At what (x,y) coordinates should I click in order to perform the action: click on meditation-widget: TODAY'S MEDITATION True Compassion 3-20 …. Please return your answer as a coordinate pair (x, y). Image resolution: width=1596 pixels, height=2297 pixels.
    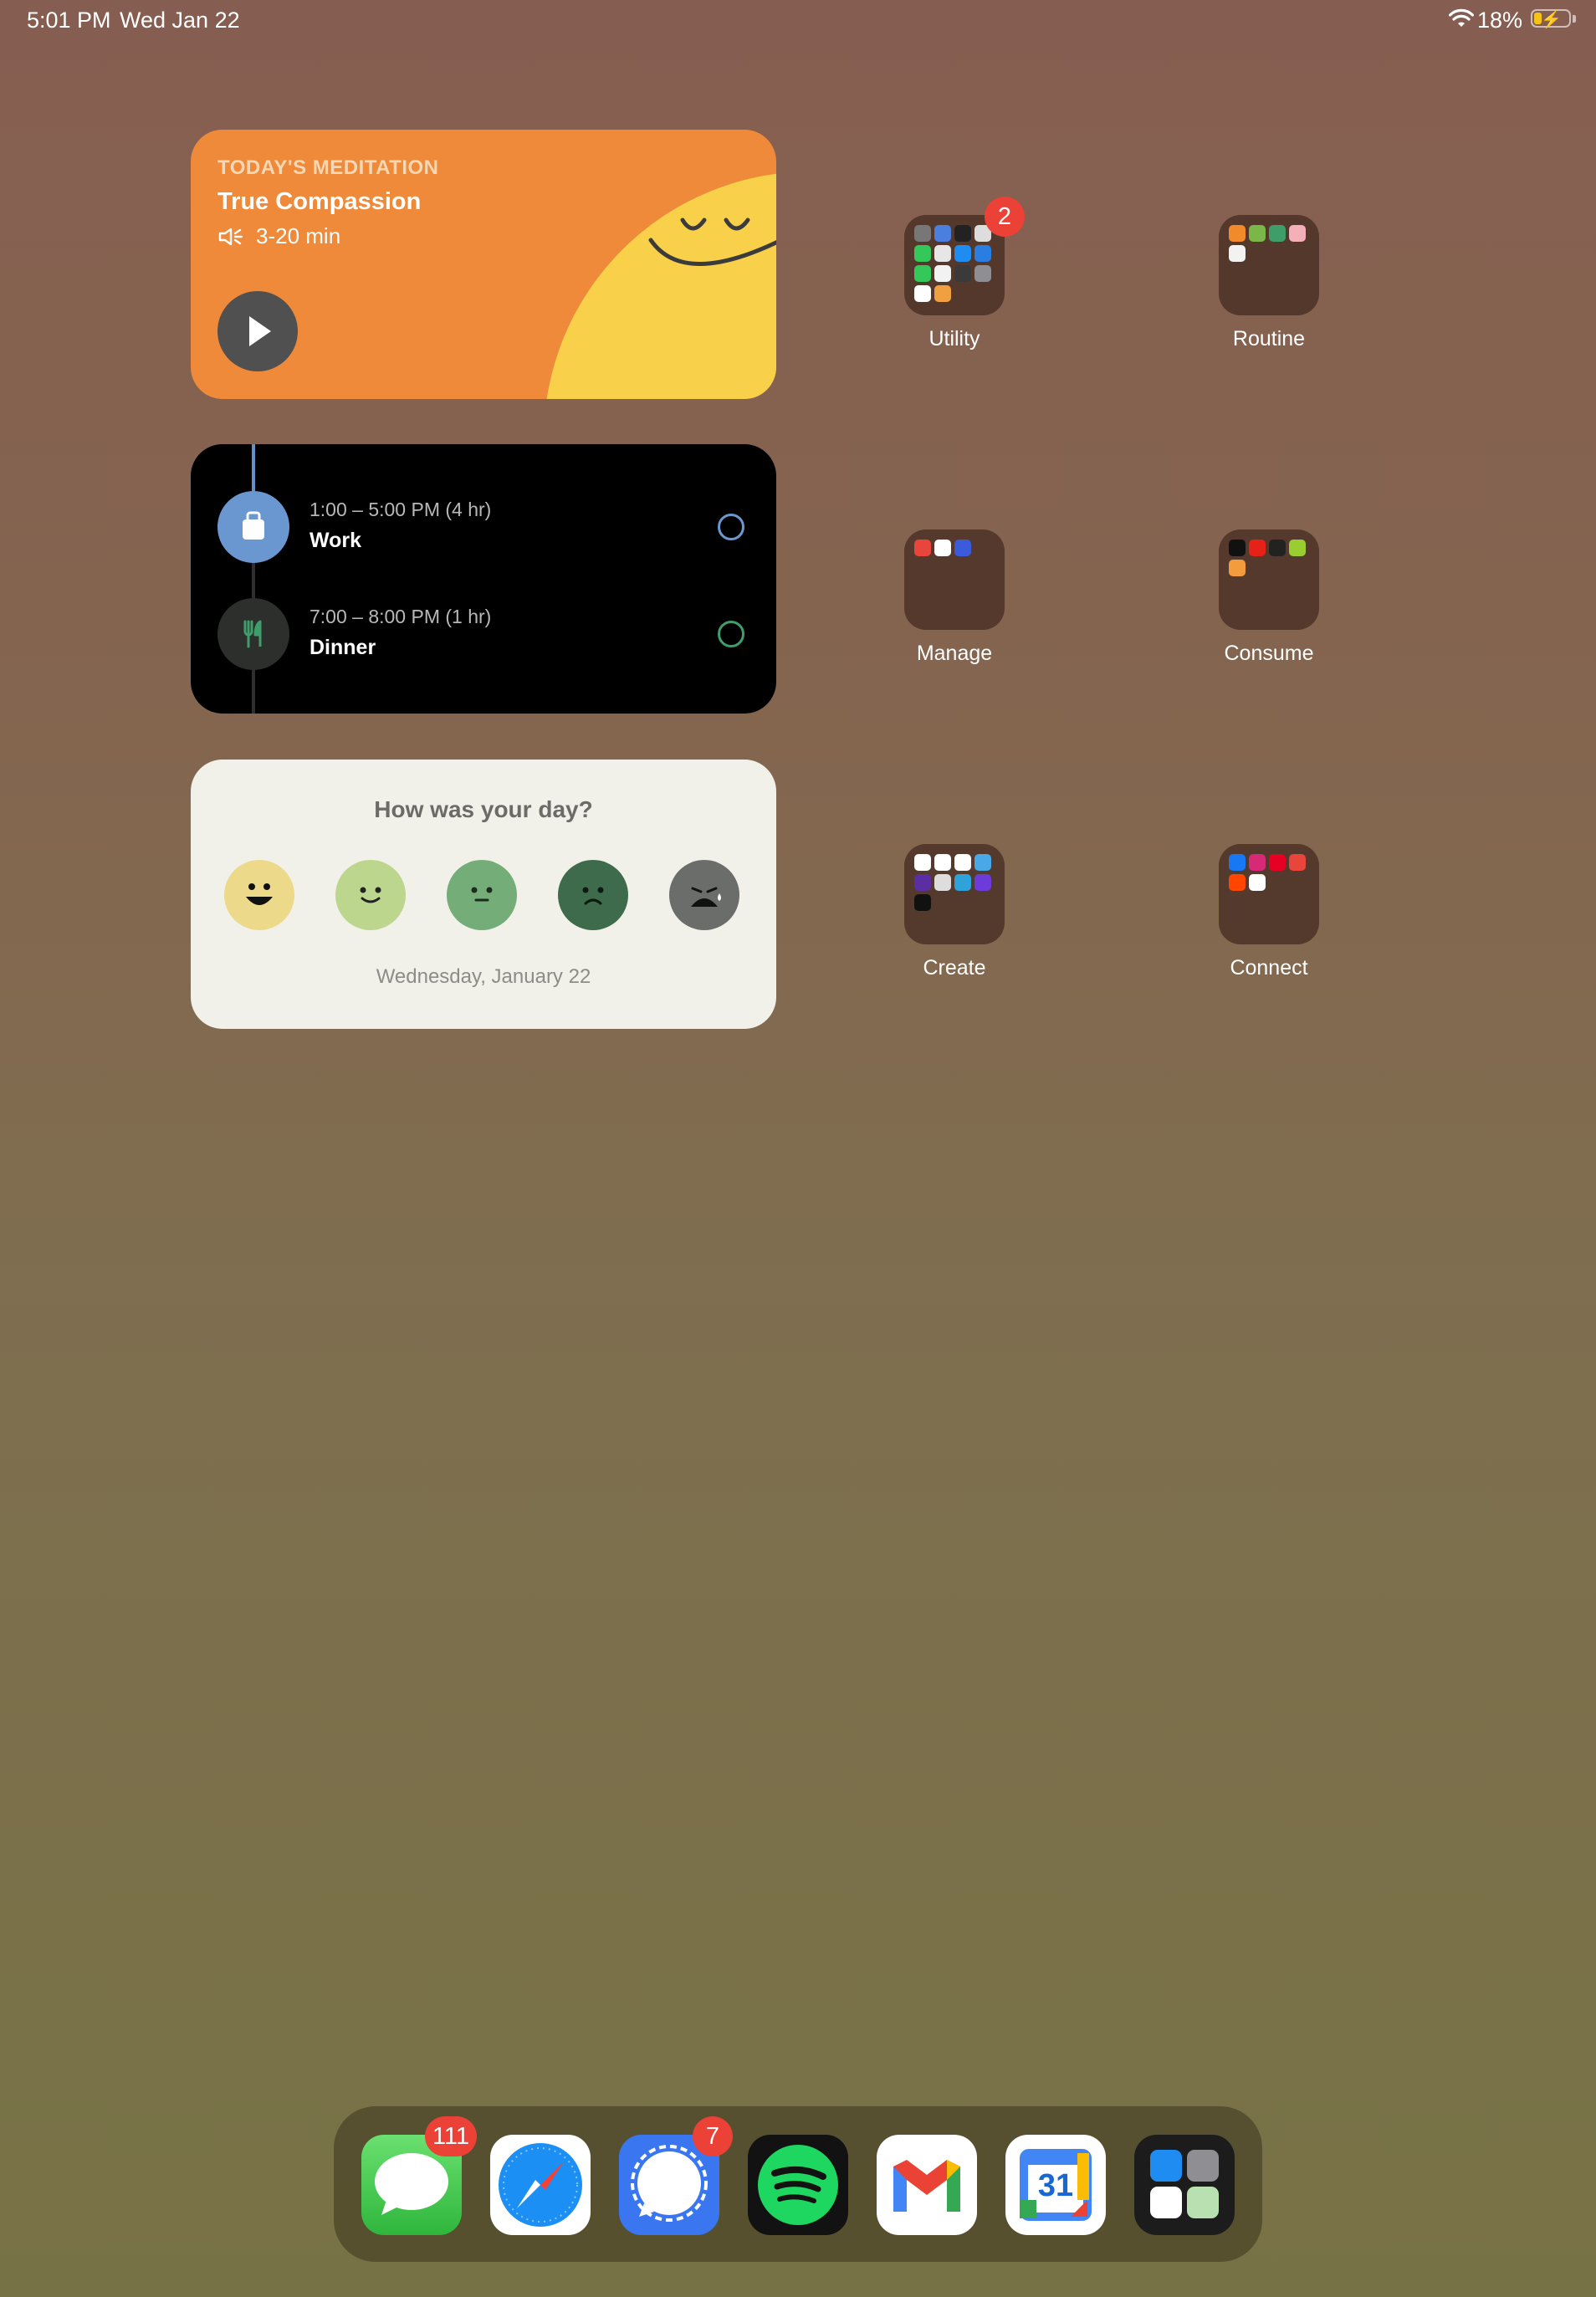
    Looking at the image, I should click on (484, 264).